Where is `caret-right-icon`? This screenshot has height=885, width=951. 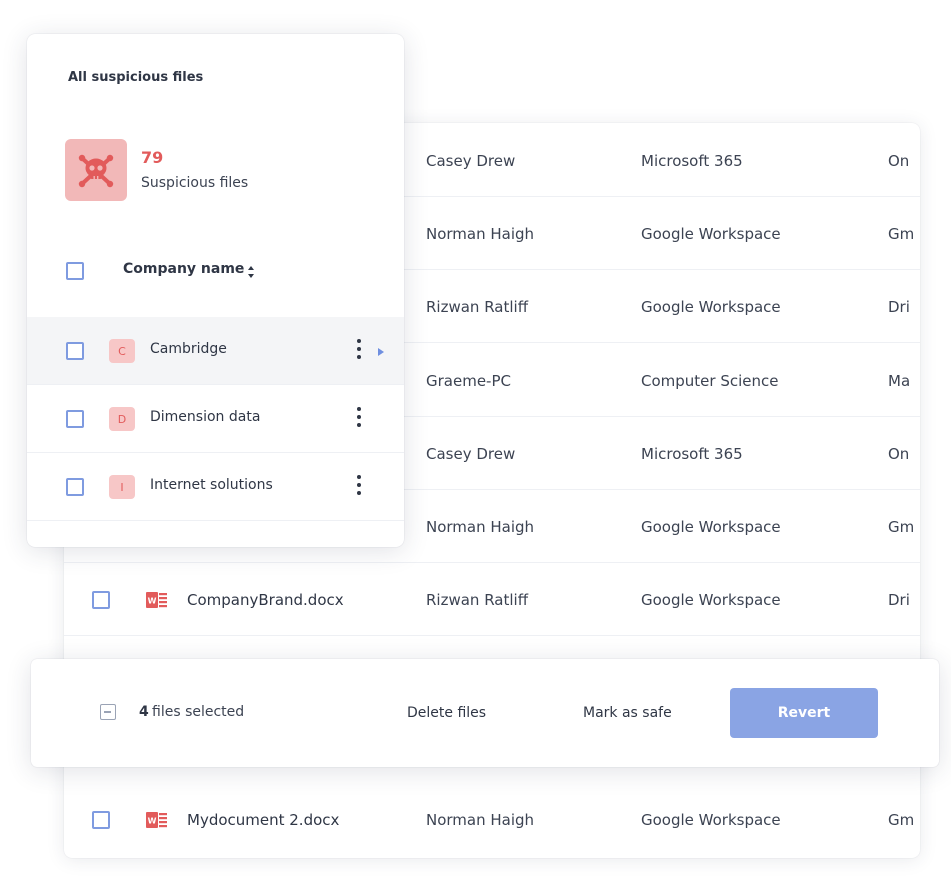
caret-right-icon is located at coordinates (381, 352).